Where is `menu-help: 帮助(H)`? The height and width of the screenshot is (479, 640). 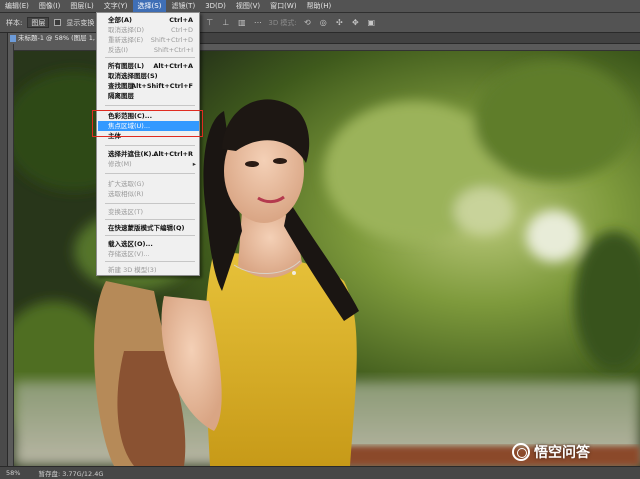 menu-help: 帮助(H) is located at coordinates (319, 6).